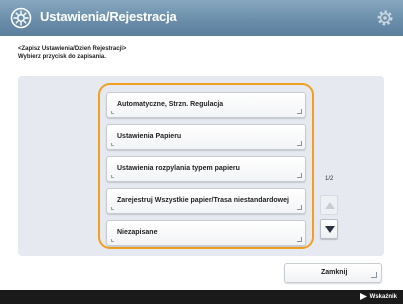 The image size is (403, 304). What do you see at coordinates (72, 49) in the screenshot?
I see `breadcrumb: <Zapisz Ustawienia/Dzień Rejestracji>` at bounding box center [72, 49].